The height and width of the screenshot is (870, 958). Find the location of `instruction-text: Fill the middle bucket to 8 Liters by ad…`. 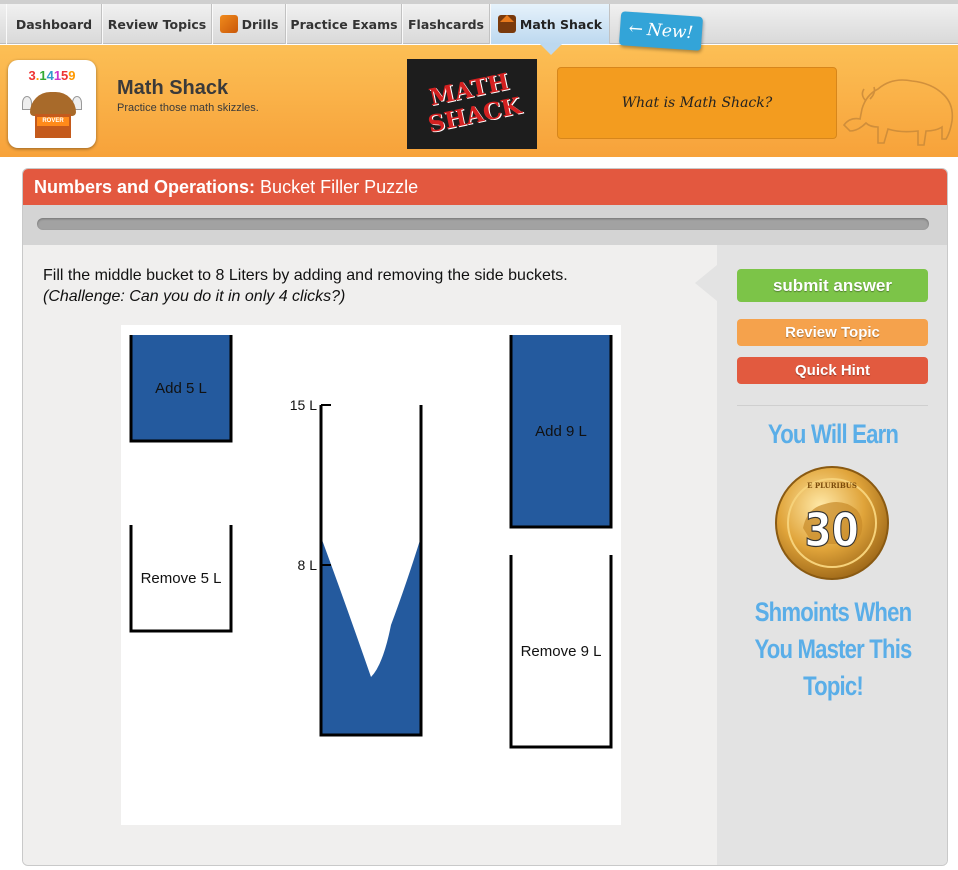

instruction-text: Fill the middle bucket to 8 Liters by ad… is located at coordinates (305, 275).